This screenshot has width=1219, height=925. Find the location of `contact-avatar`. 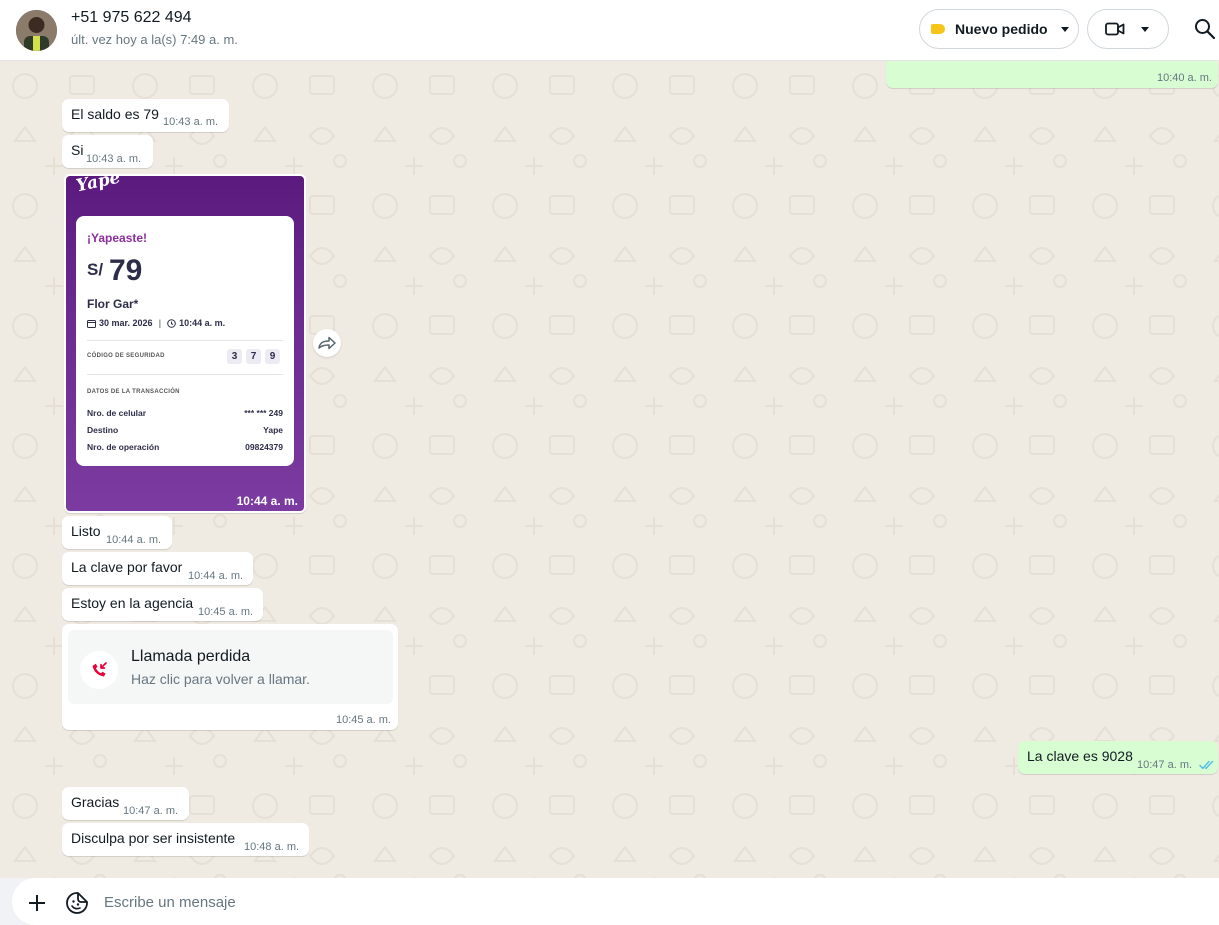

contact-avatar is located at coordinates (36, 30).